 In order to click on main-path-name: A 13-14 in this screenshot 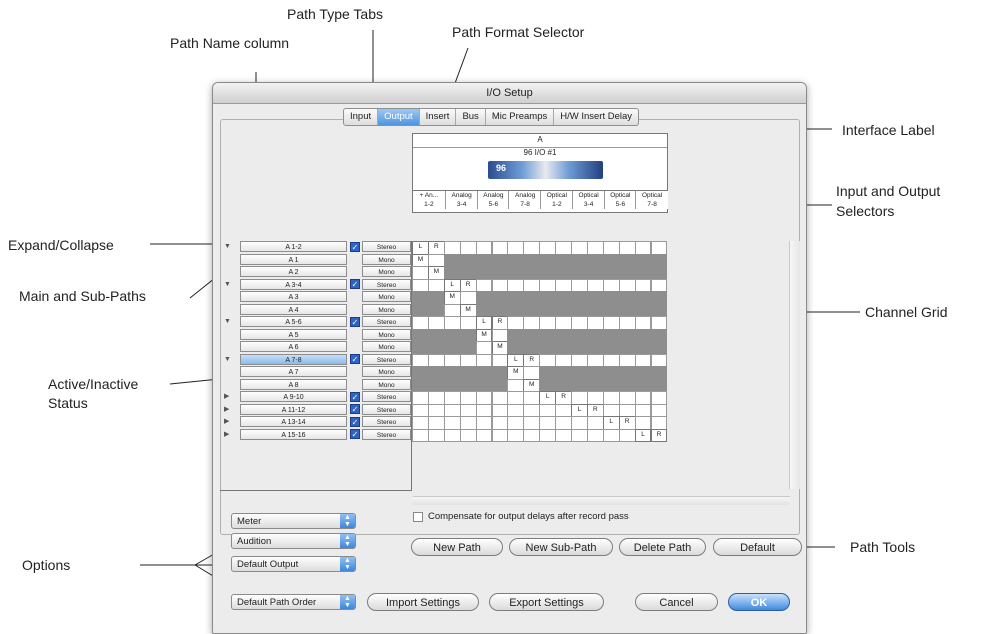, I will do `click(293, 421)`.